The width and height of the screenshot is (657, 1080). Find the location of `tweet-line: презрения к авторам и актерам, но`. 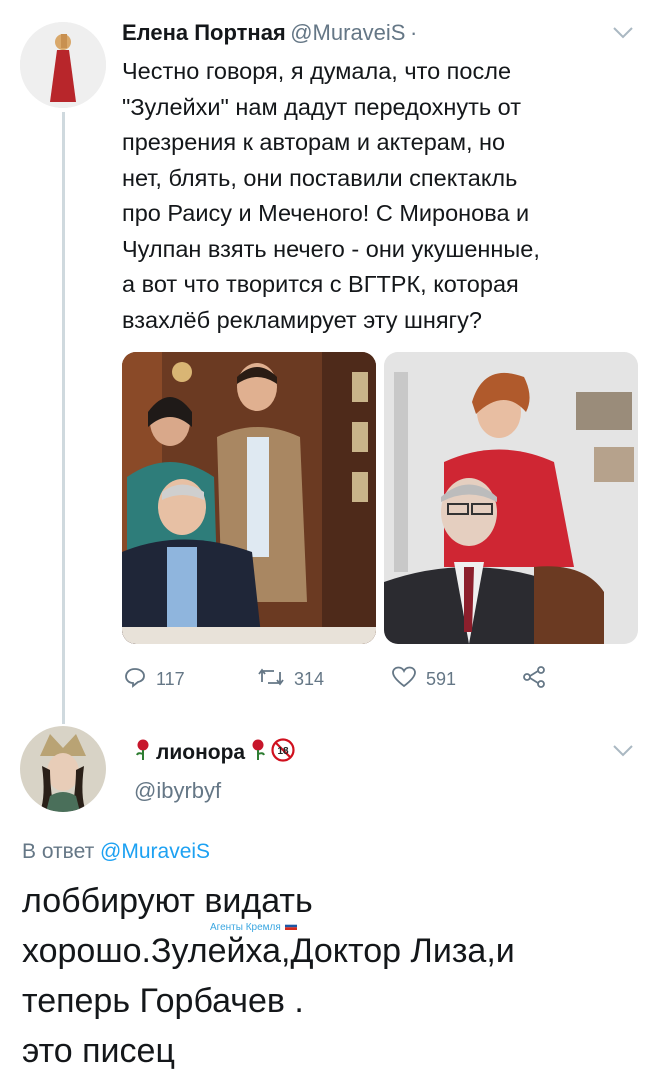

tweet-line: презрения к авторам и актерам, но is located at coordinates (314, 142).